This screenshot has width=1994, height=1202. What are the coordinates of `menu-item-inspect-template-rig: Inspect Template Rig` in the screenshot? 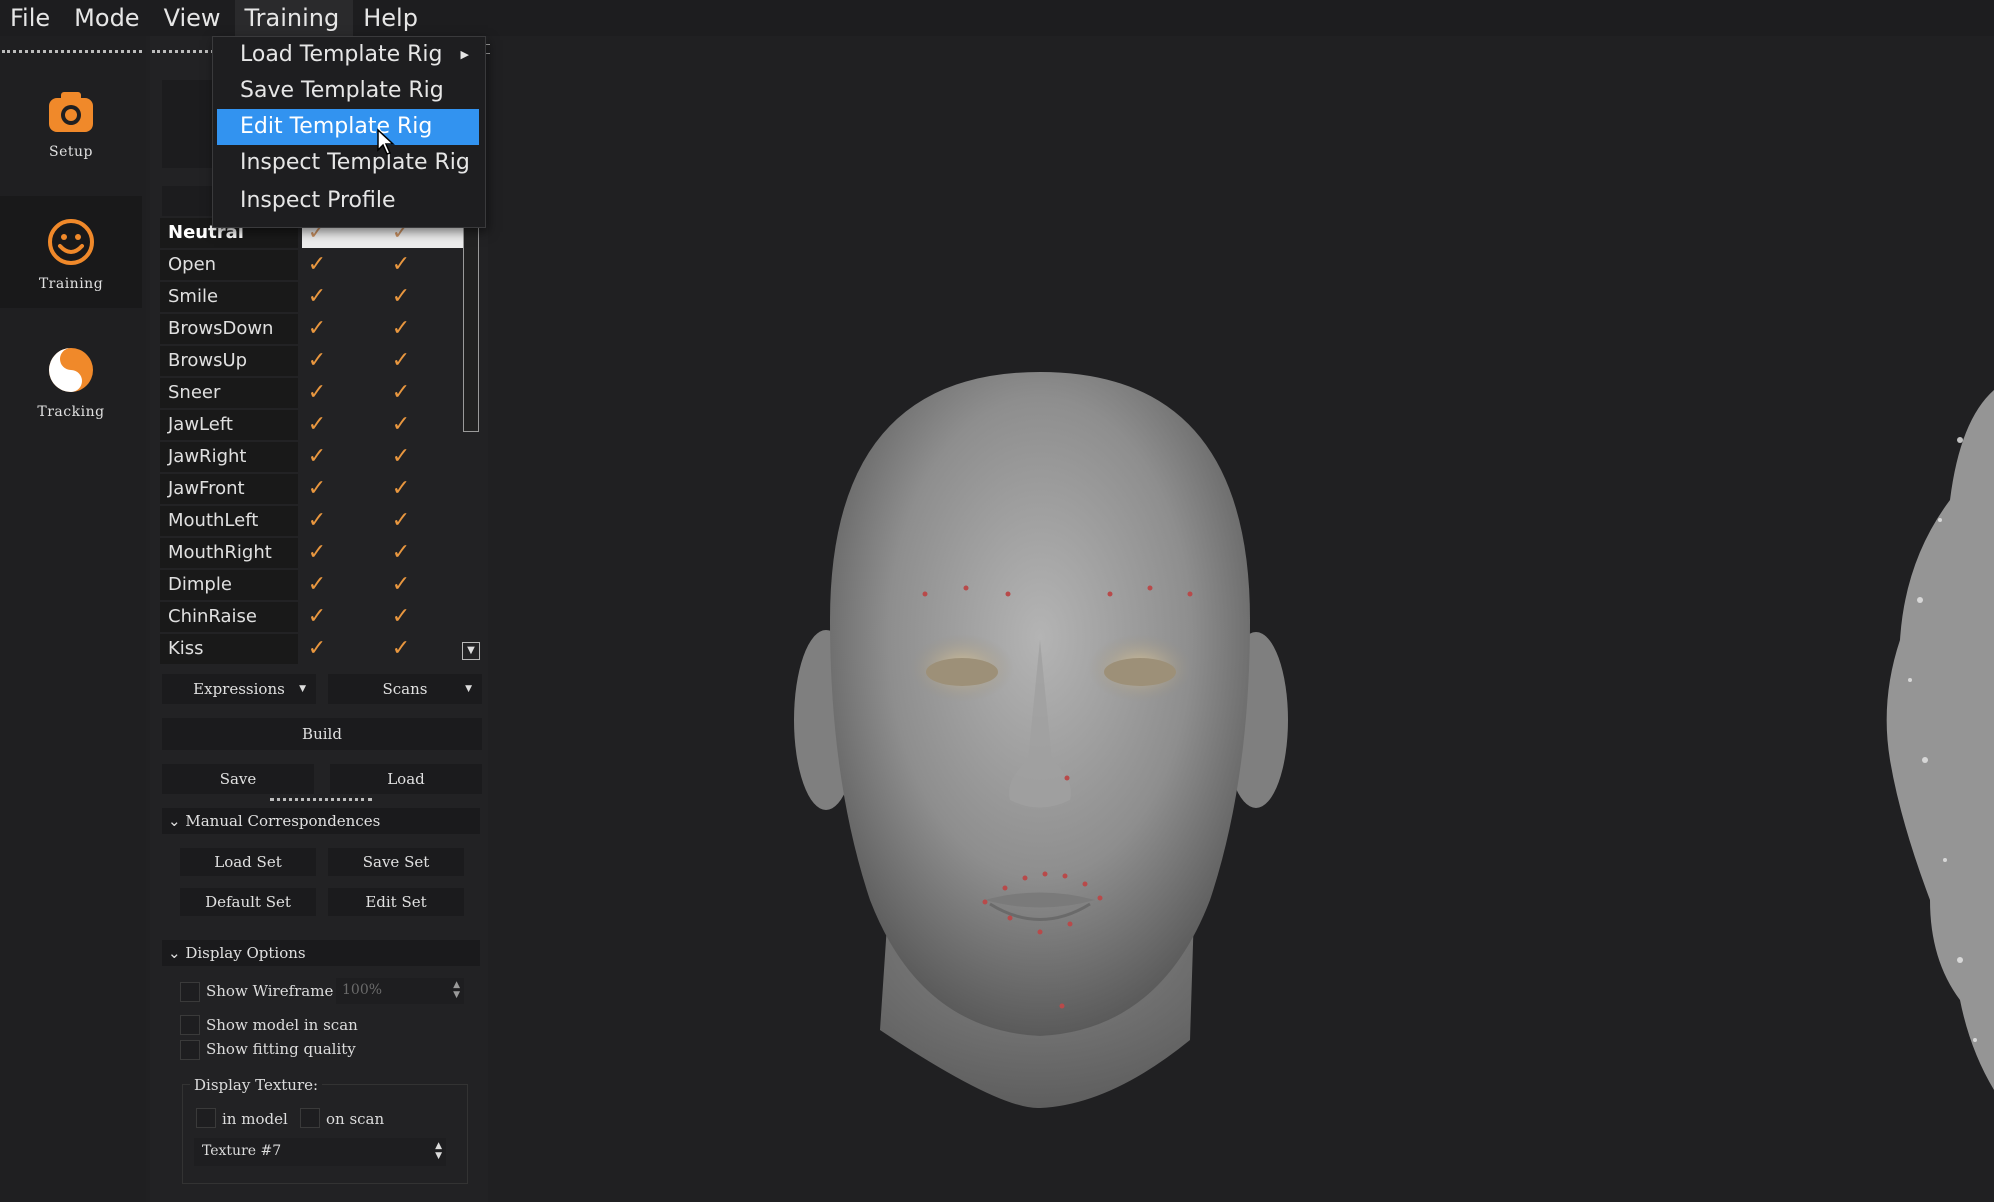 It's located at (348, 163).